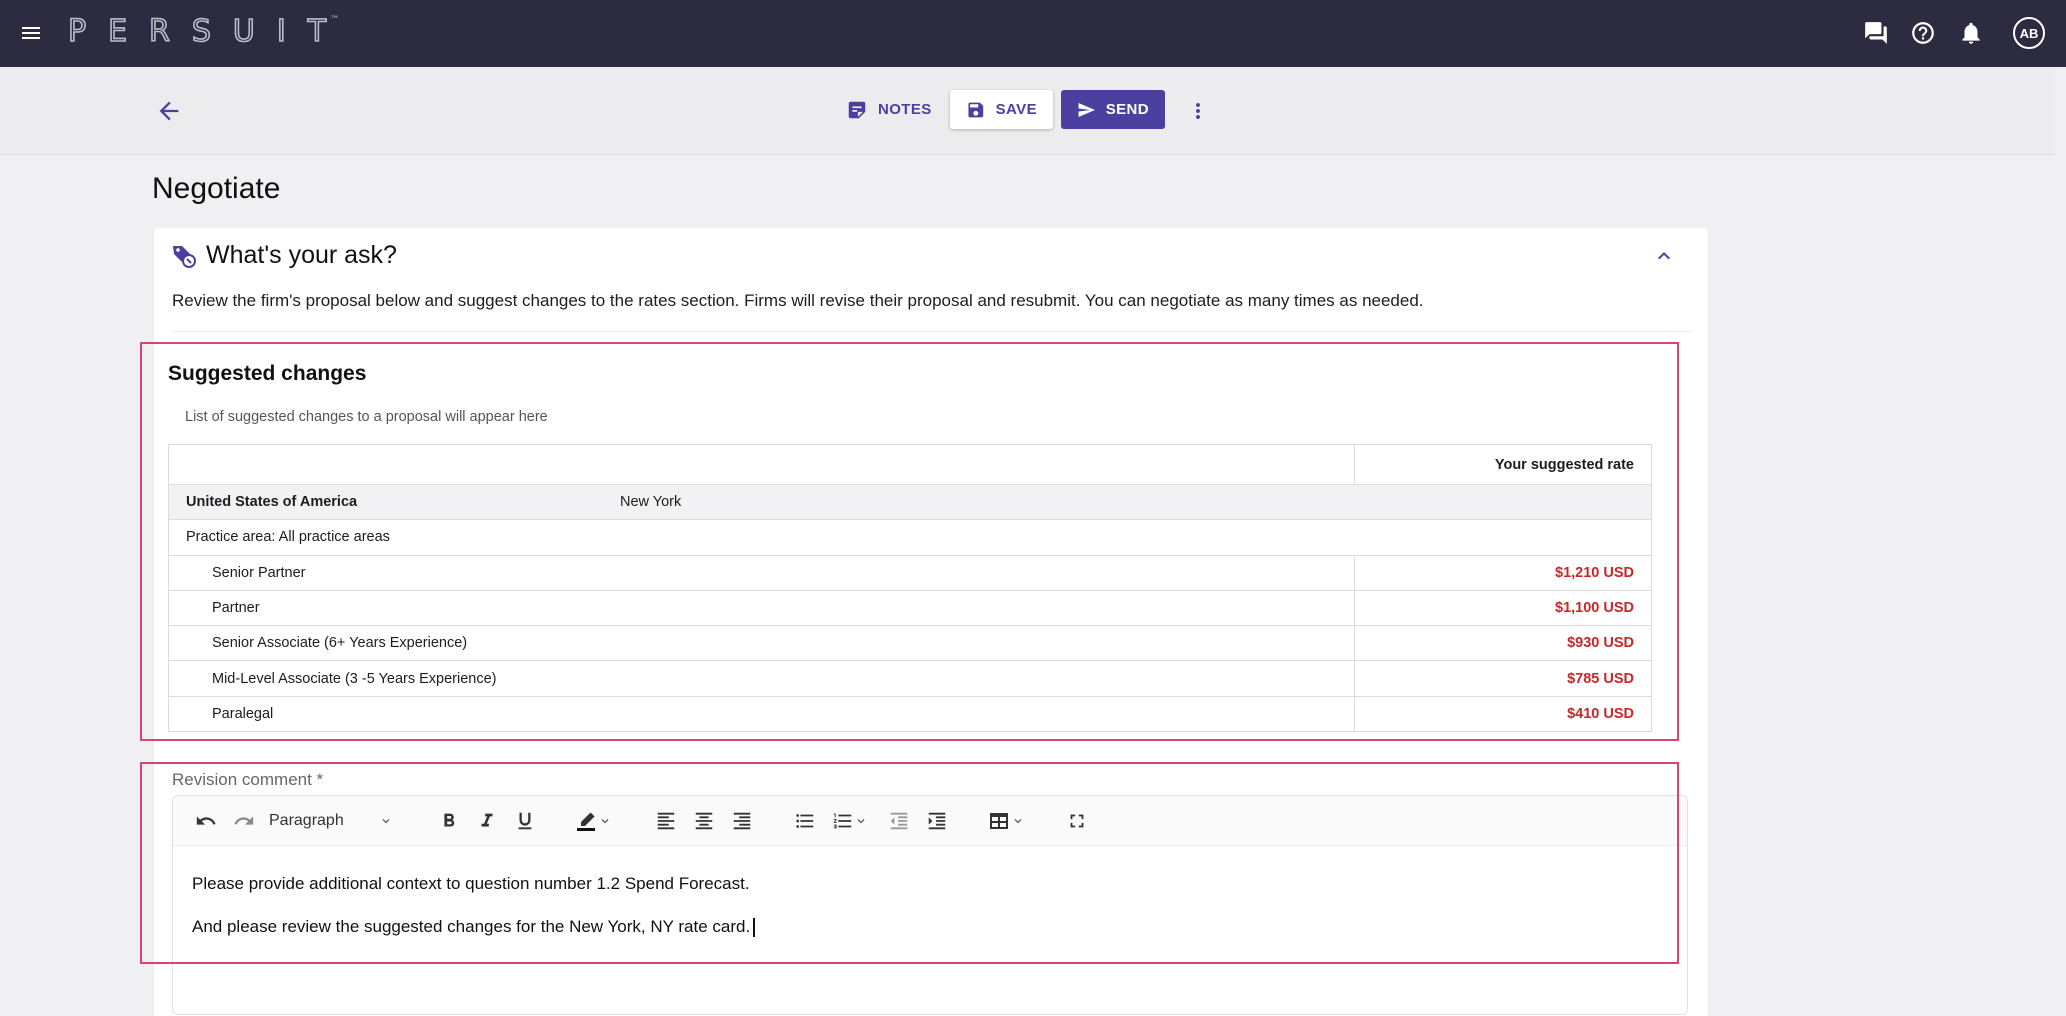 The height and width of the screenshot is (1016, 2066). What do you see at coordinates (1086, 109) in the screenshot?
I see `send-icon` at bounding box center [1086, 109].